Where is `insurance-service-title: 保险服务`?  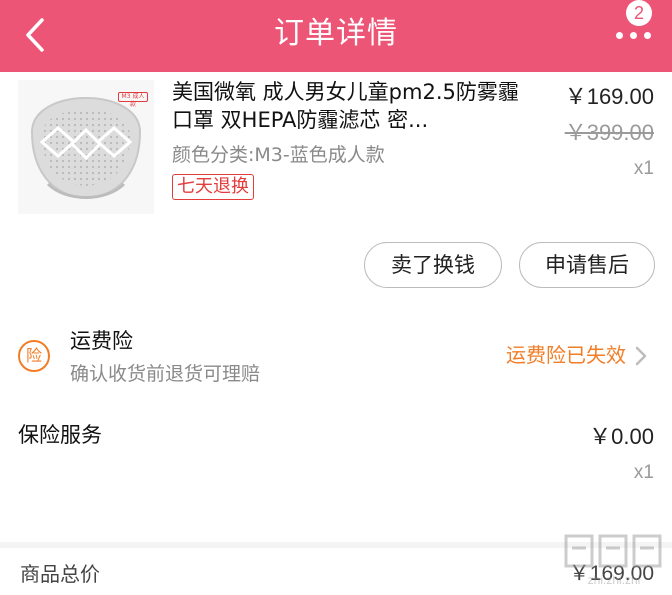 insurance-service-title: 保险服务 is located at coordinates (60, 435).